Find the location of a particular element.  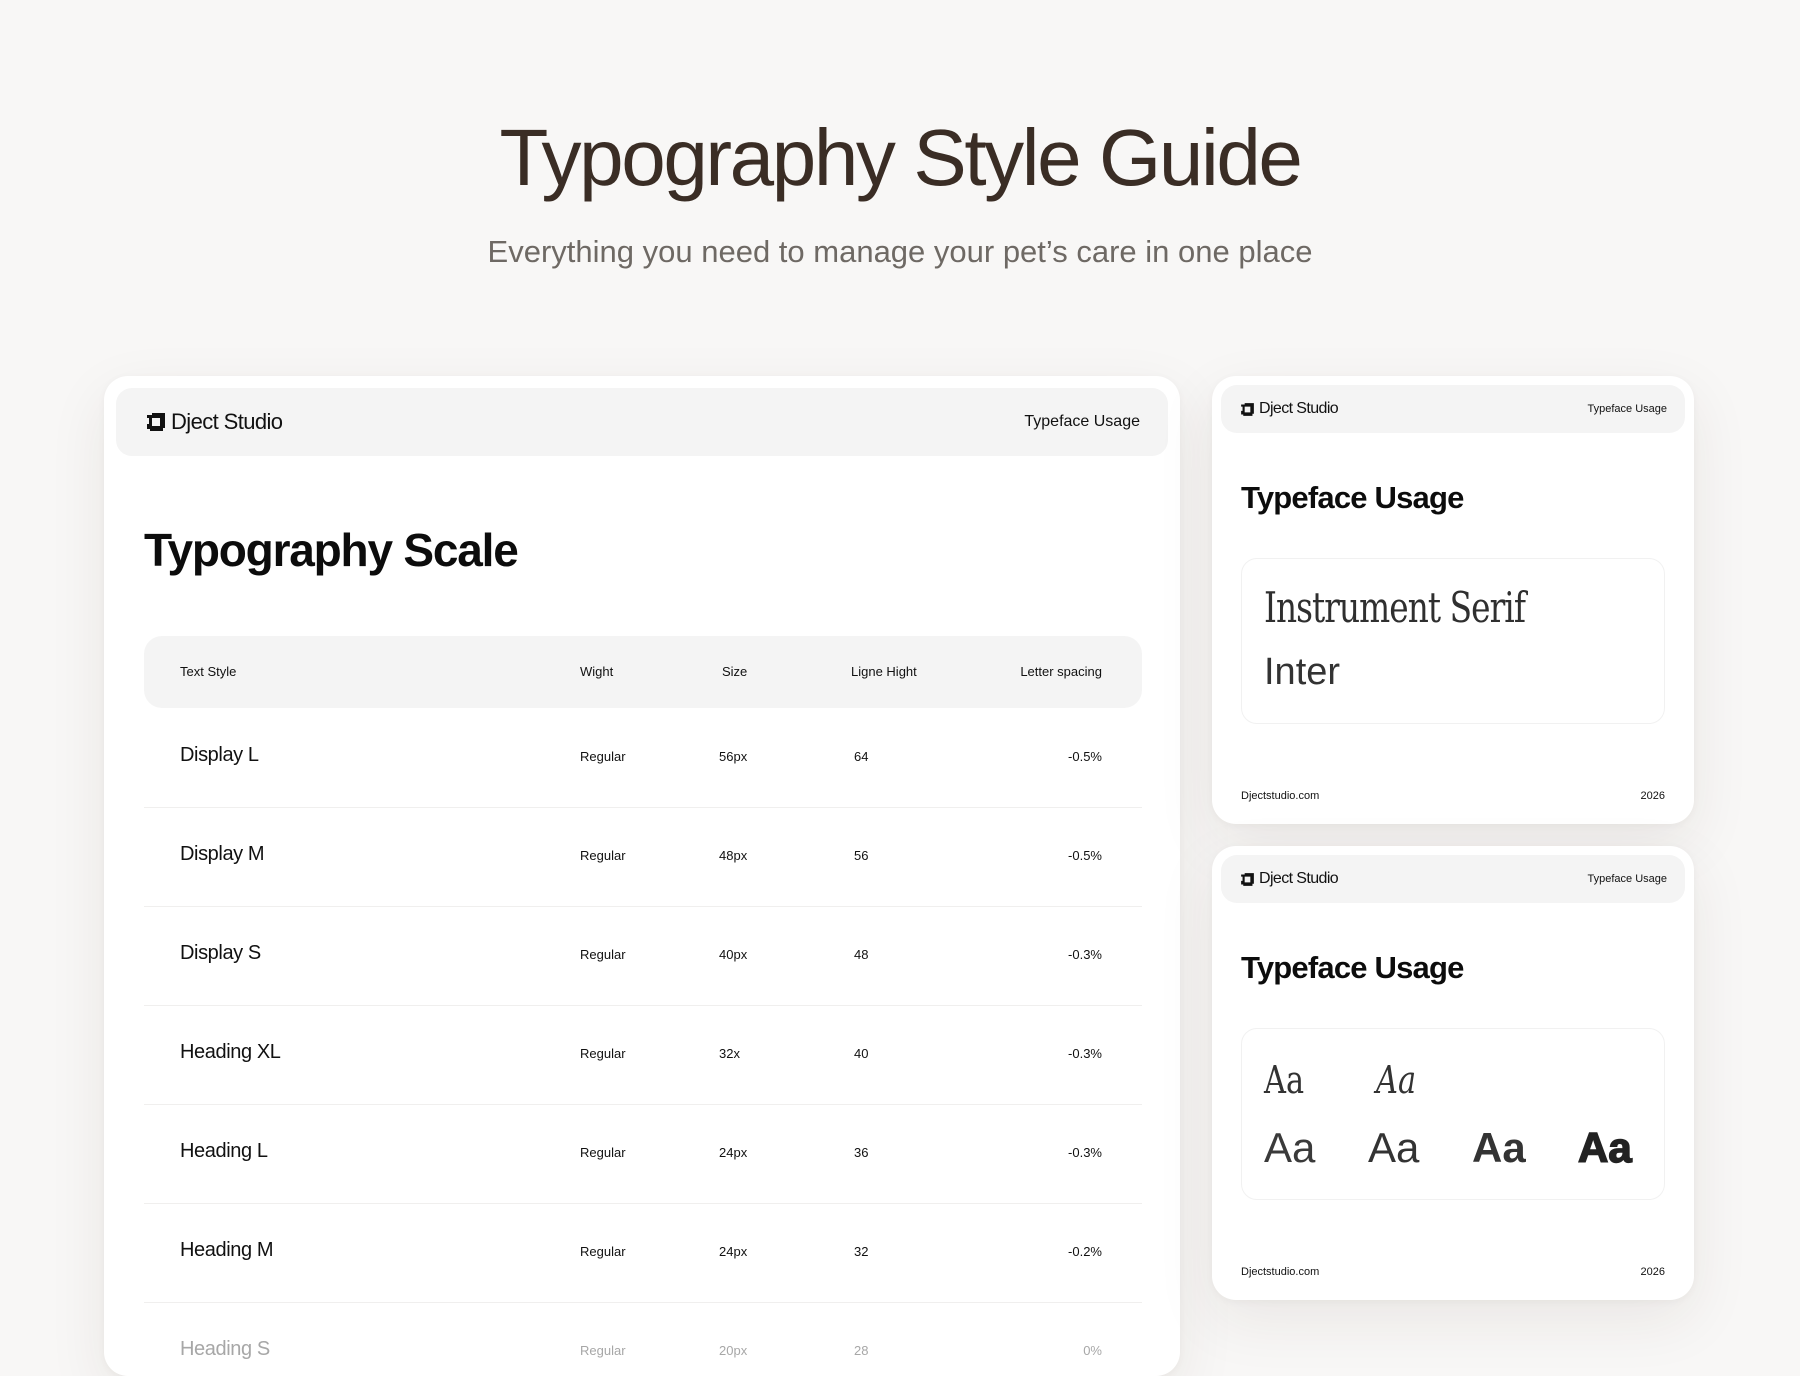

row-size: 40px is located at coordinates (733, 954).